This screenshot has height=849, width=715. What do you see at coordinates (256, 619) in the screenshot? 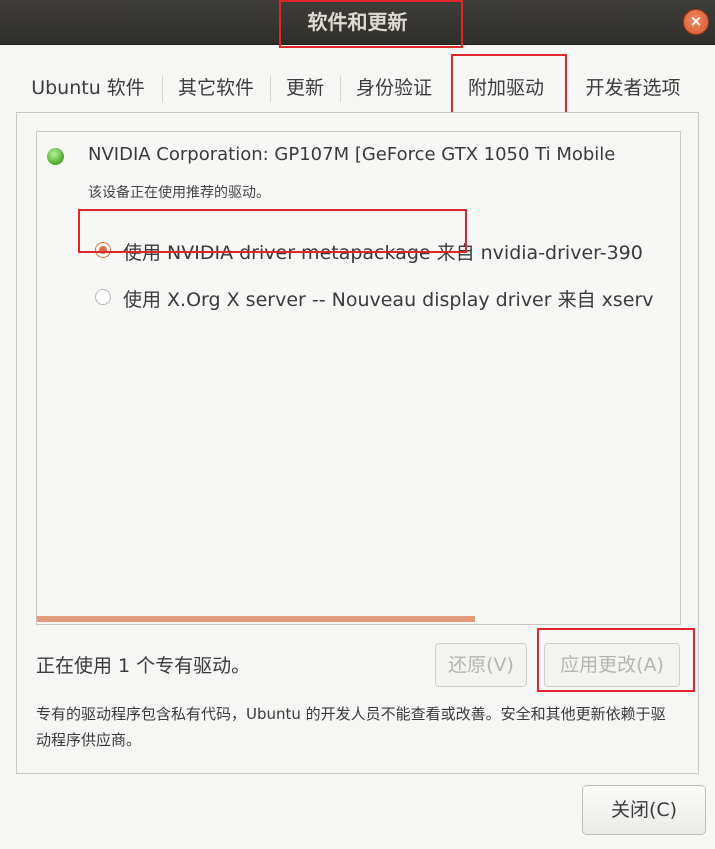
I see `progress-bar` at bounding box center [256, 619].